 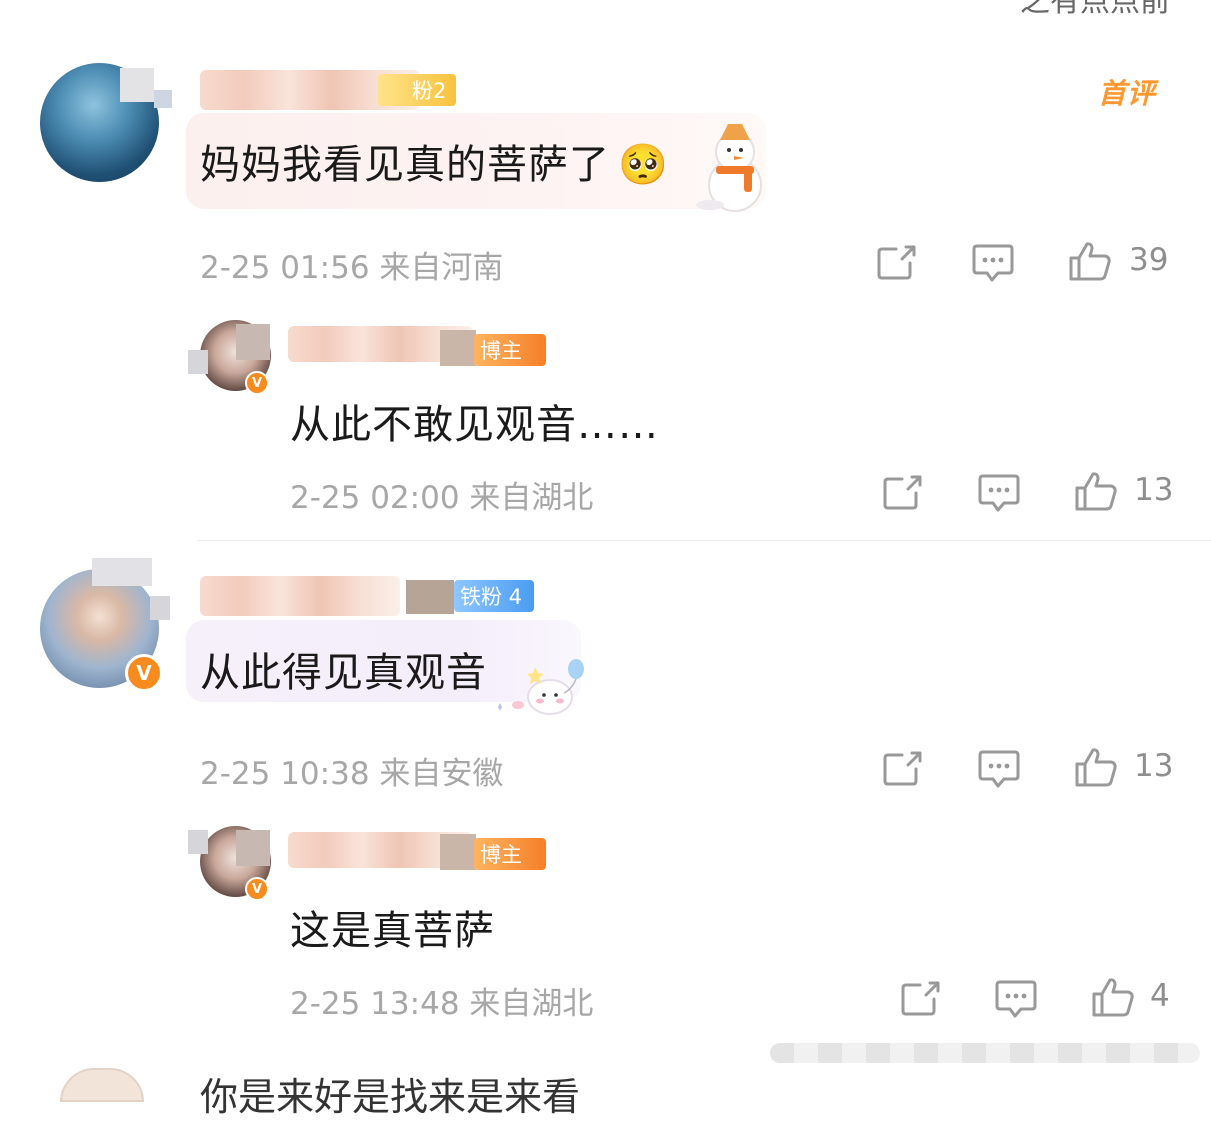 I want to click on avatar, so click(x=102, y=1085).